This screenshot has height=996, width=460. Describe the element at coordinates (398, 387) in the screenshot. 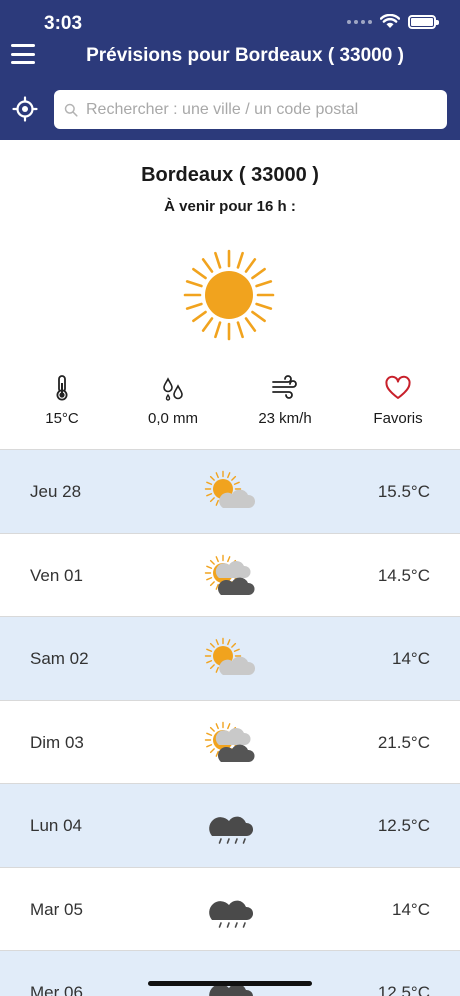

I see `heart-icon` at that location.